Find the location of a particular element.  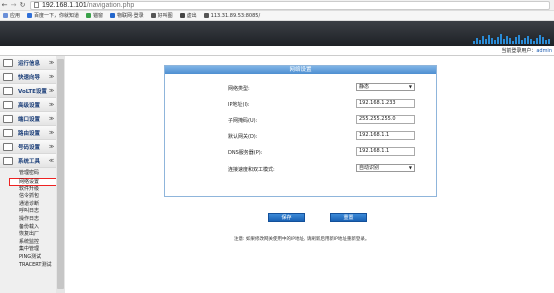

panel-title: 网络设置 is located at coordinates (300, 70).